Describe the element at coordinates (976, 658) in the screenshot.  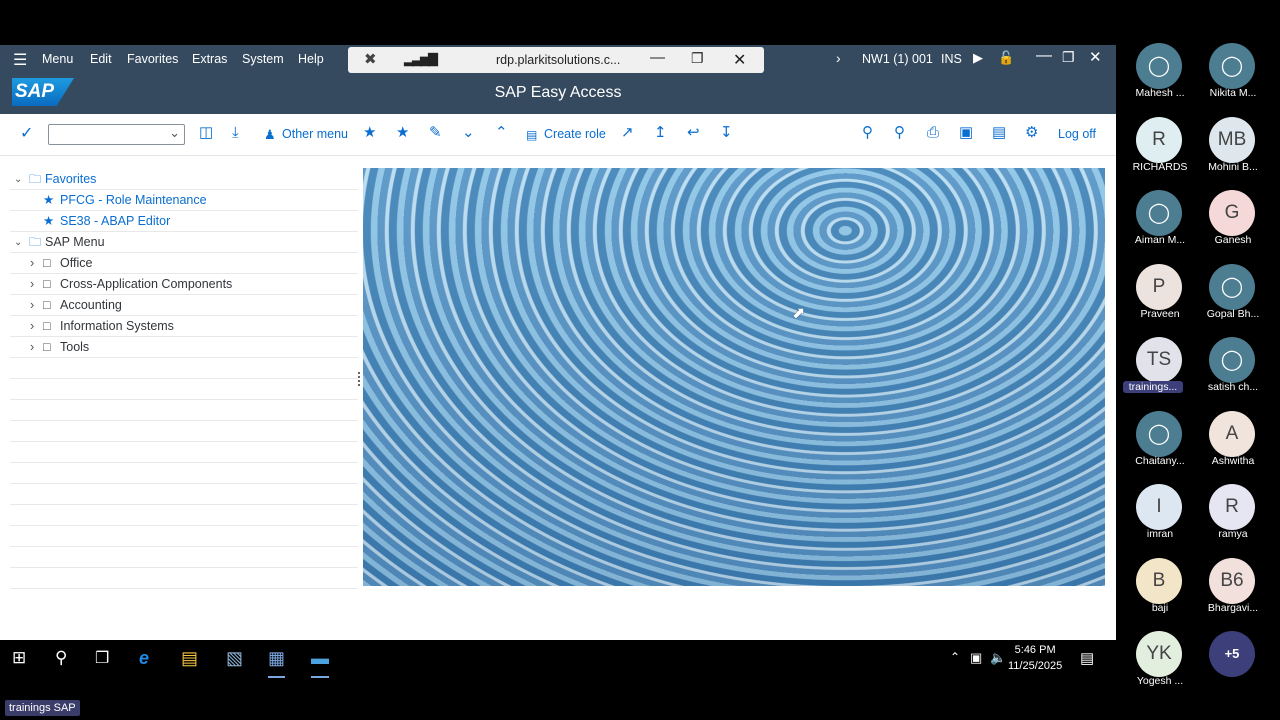
I see `network-icon: ▣` at that location.